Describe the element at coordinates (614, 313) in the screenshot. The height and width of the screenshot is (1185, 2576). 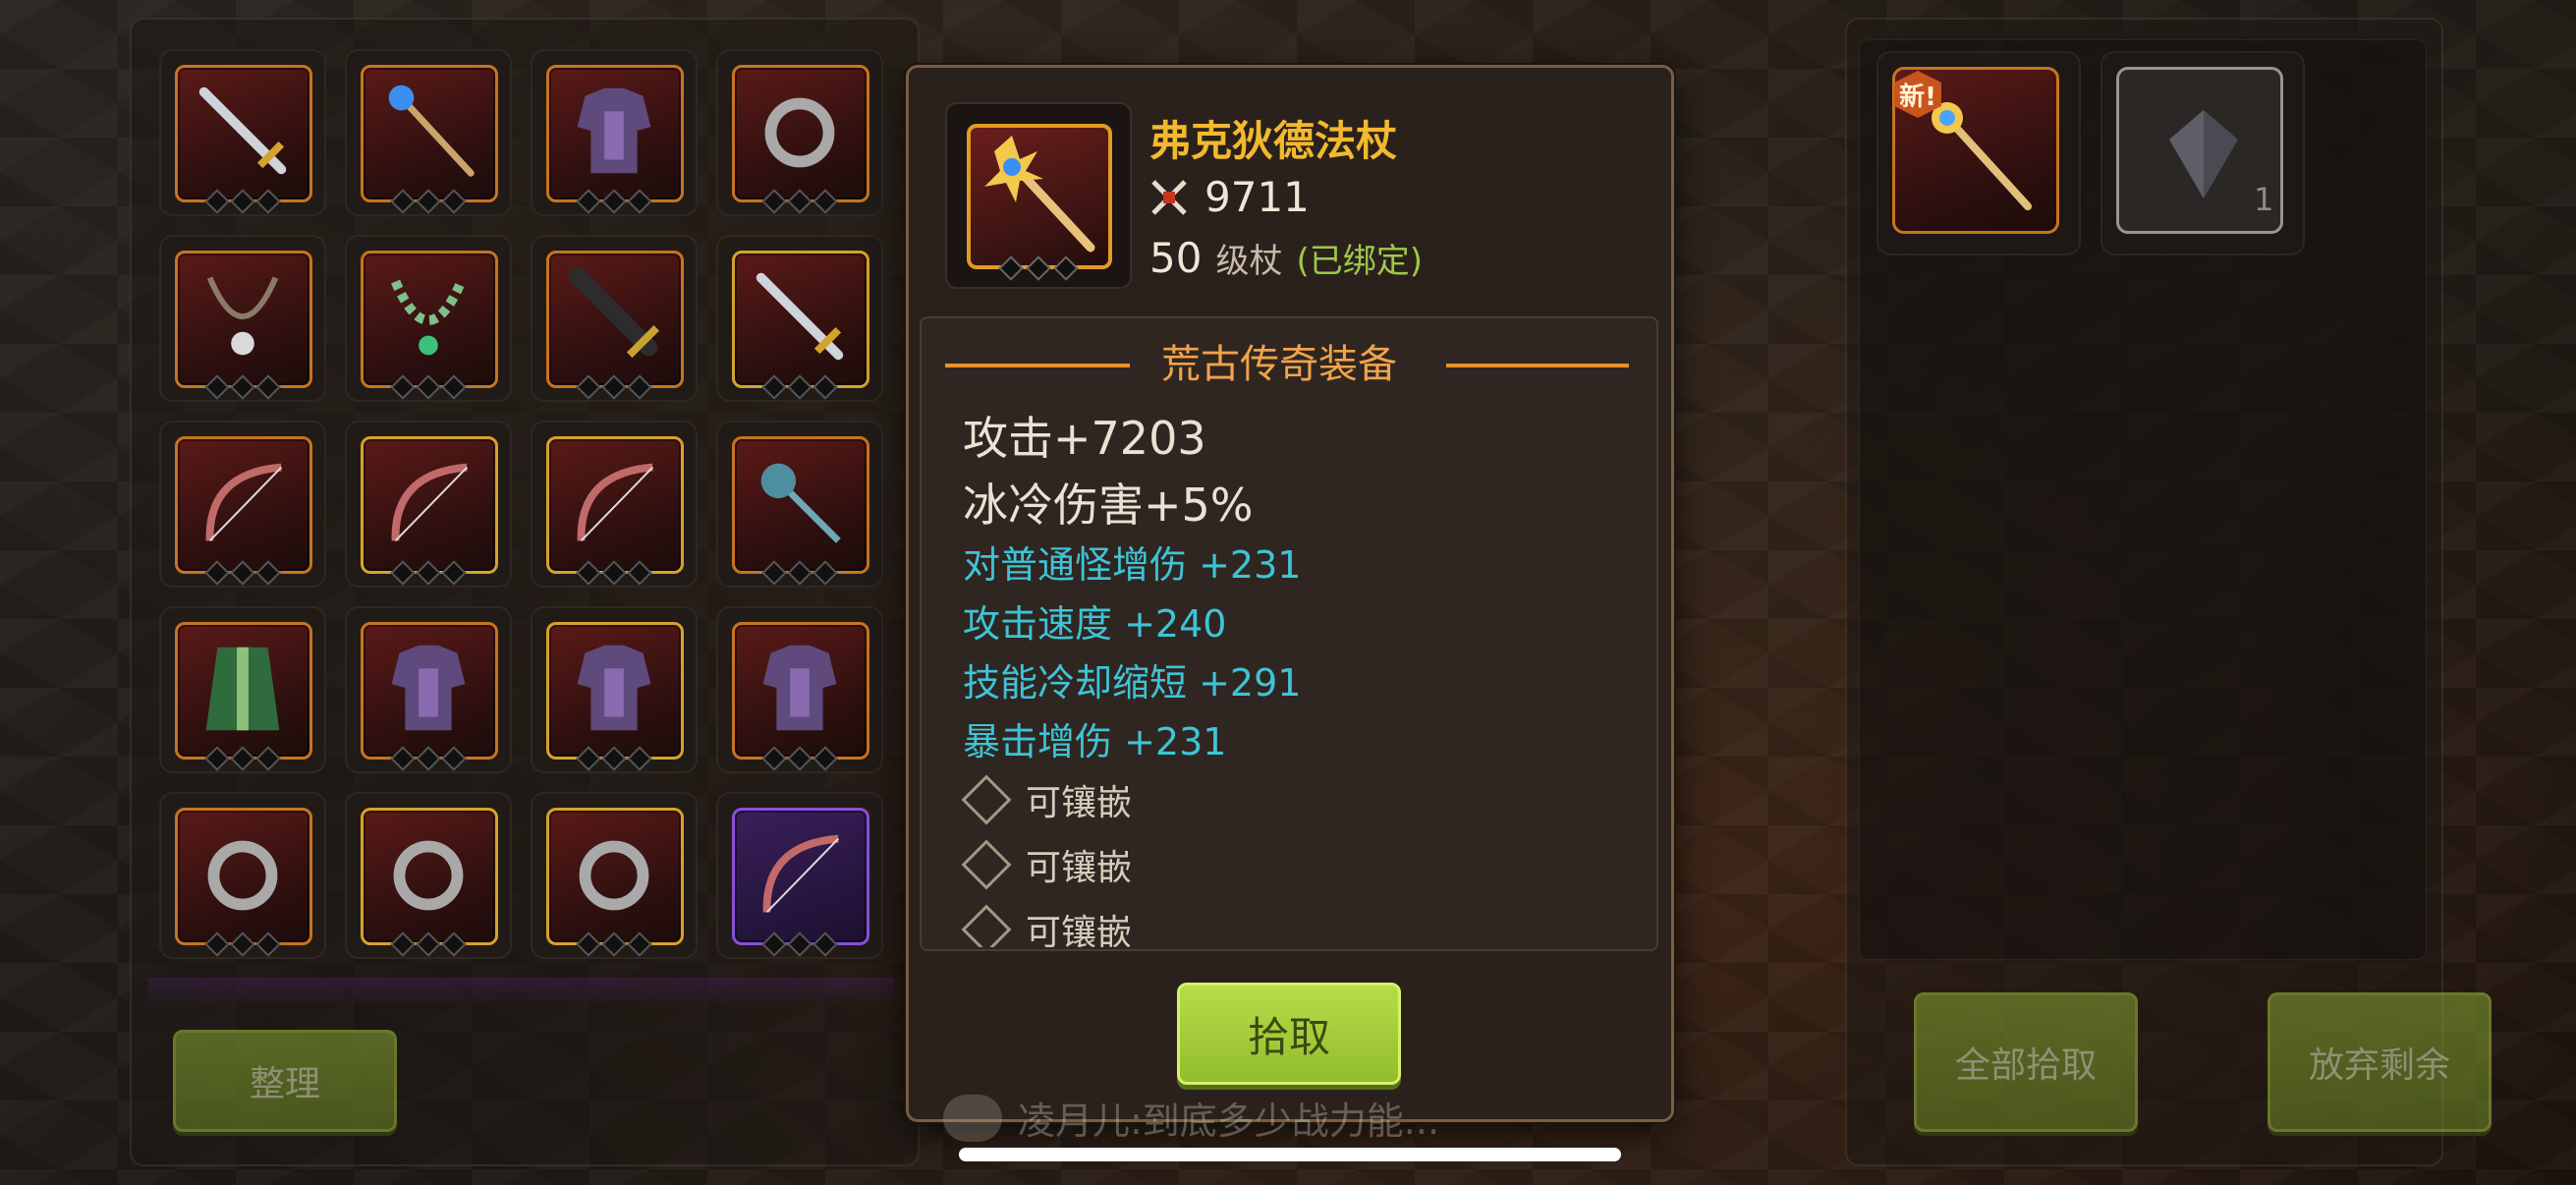
I see `greatsword-icon` at that location.